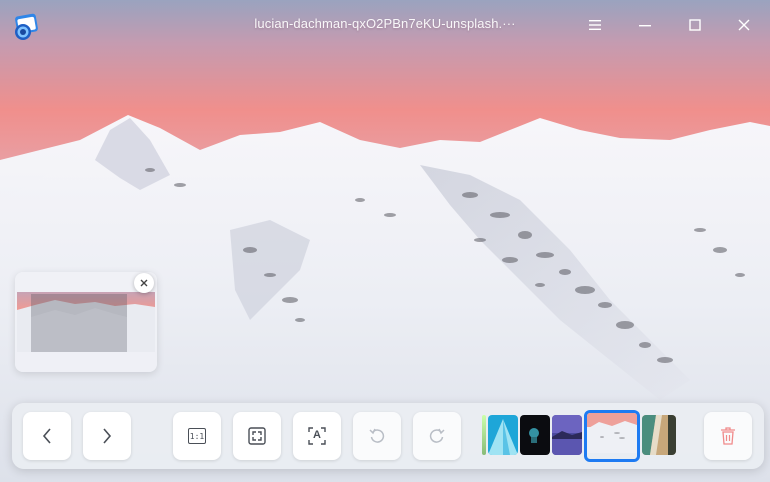 Image resolution: width=770 pixels, height=482 pixels. I want to click on rotate-counterclockwise-icon, so click(377, 435).